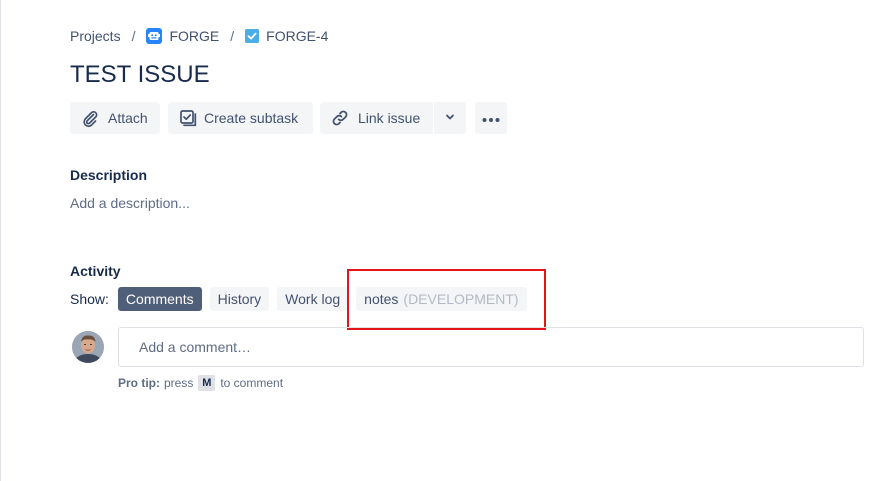 Image resolution: width=896 pixels, height=481 pixels. I want to click on pro-tip-label: Pro tip:, so click(139, 383).